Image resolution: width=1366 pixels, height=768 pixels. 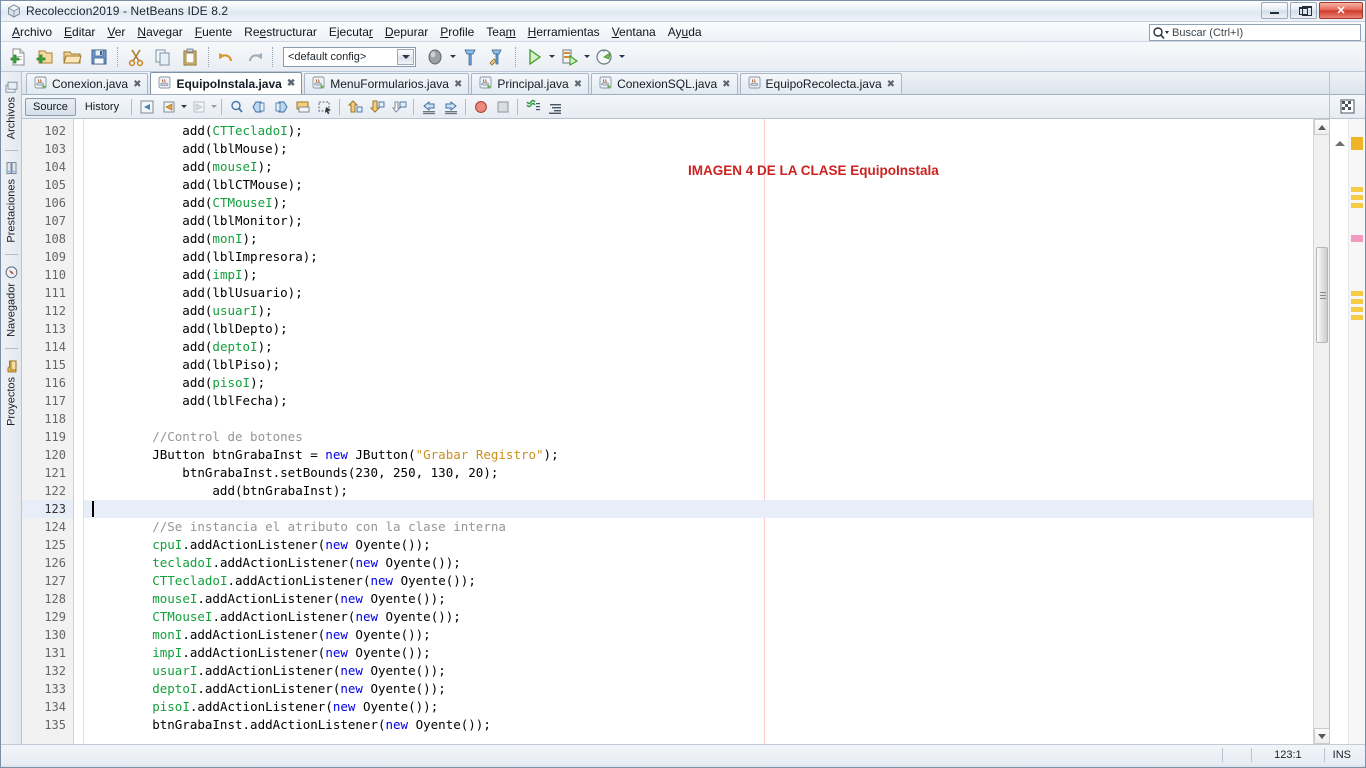 I want to click on code-line: add(lblFecha);, so click(x=698, y=401).